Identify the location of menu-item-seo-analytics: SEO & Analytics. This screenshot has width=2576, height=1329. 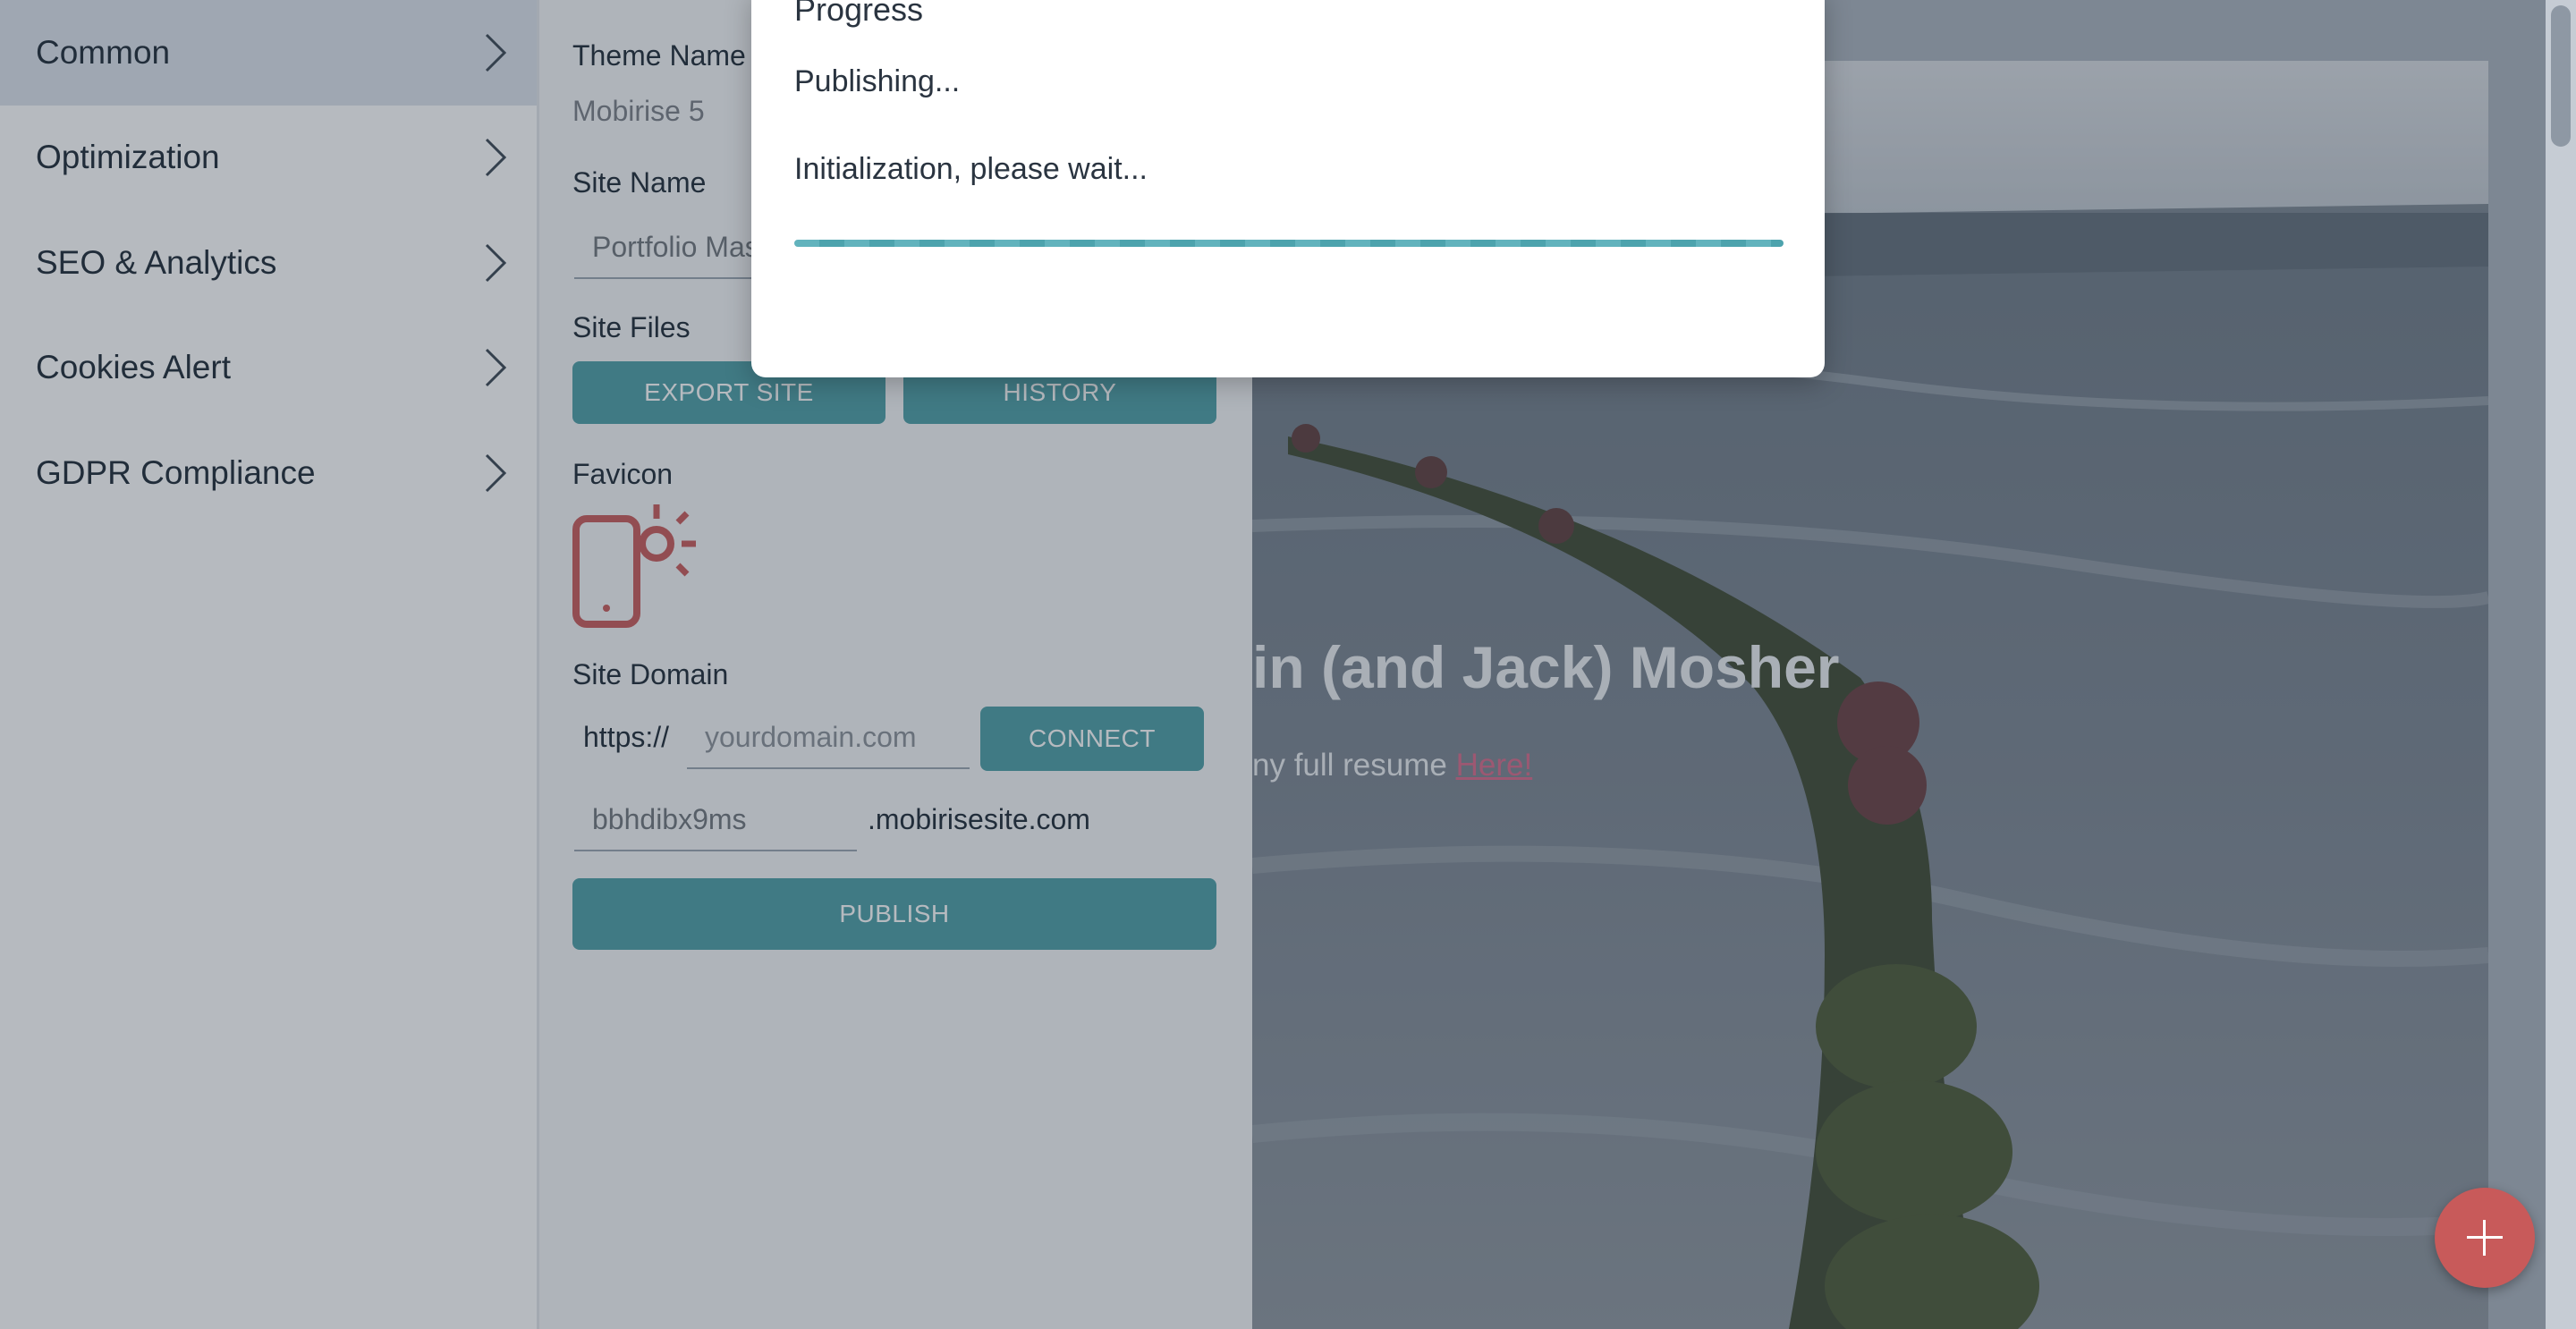
(268, 263).